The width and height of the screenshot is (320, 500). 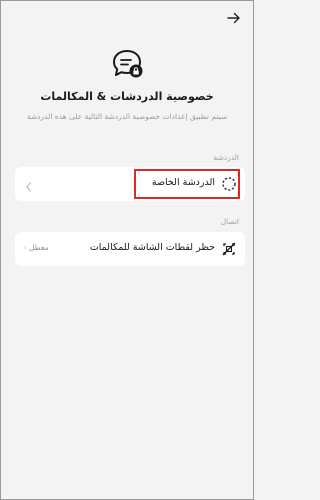 I want to click on status-text: معطل‹, so click(x=36, y=247).